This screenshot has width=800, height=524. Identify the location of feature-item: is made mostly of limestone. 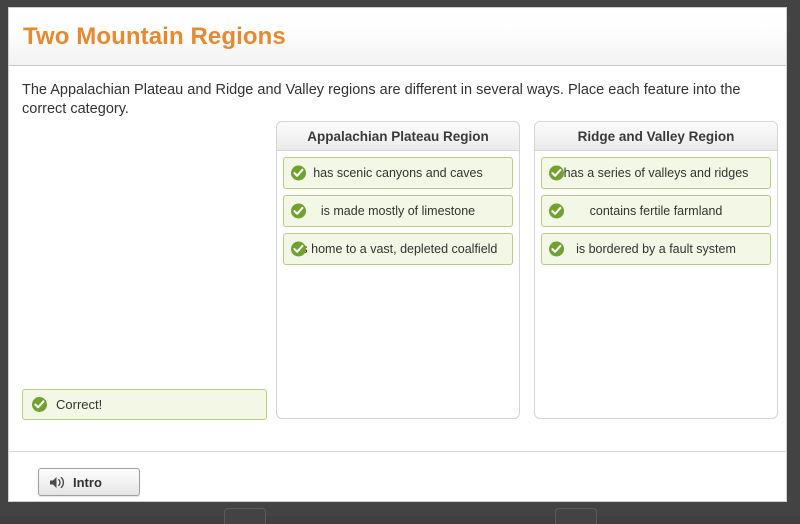
(398, 211).